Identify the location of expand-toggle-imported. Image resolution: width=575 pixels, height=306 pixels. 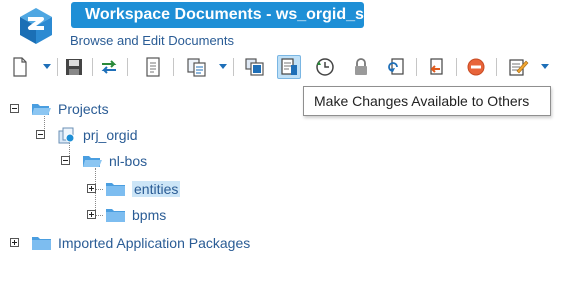
(14, 242).